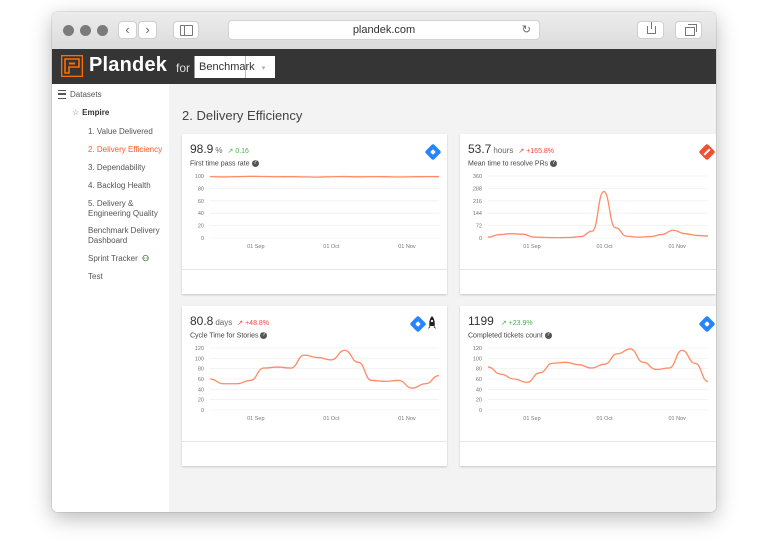  I want to click on minimize-window-button, so click(85, 30).